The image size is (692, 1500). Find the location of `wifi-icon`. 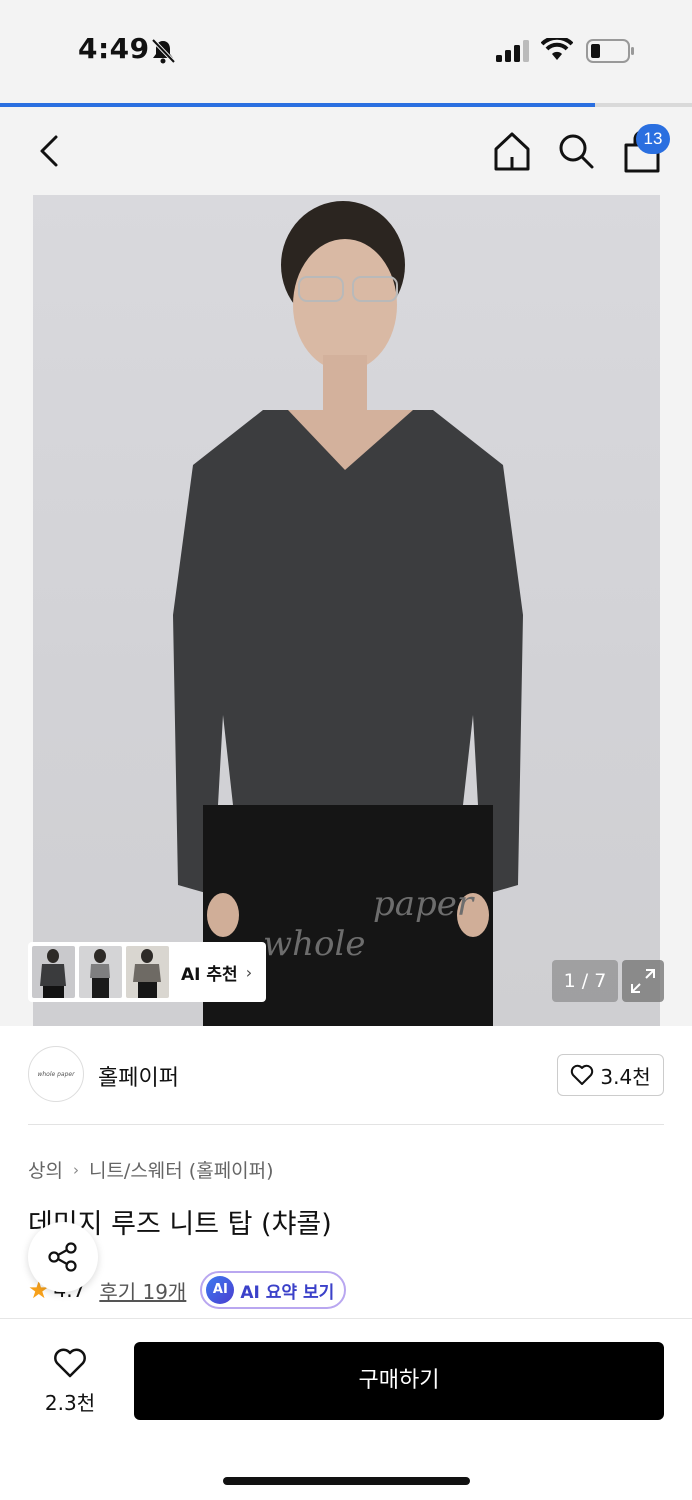

wifi-icon is located at coordinates (557, 49).